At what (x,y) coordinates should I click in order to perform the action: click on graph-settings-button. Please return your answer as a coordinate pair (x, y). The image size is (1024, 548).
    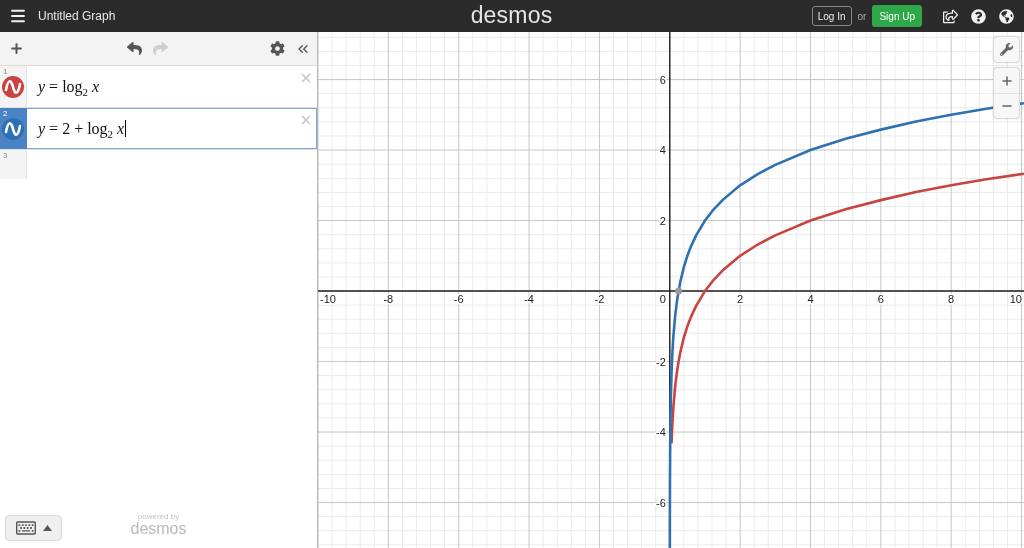
    Looking at the image, I should click on (1006, 49).